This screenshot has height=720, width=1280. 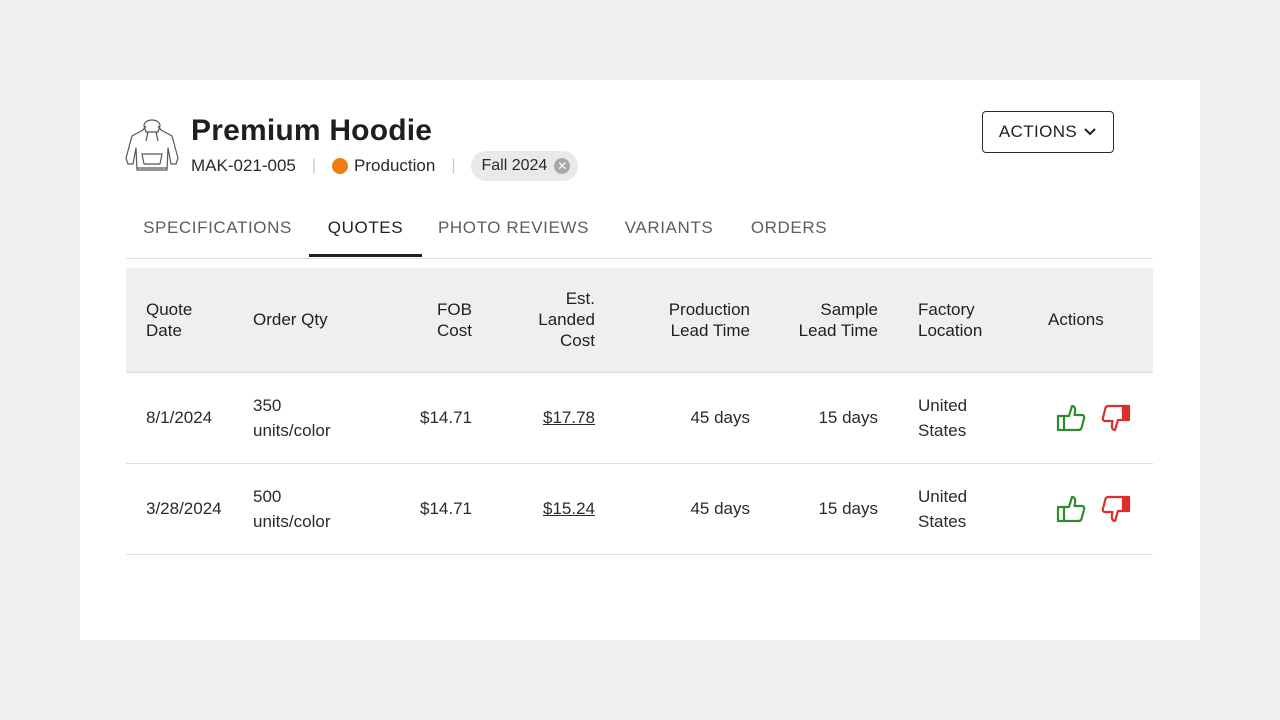 What do you see at coordinates (533, 417) in the screenshot?
I see `landed-cost-cell: $17.78` at bounding box center [533, 417].